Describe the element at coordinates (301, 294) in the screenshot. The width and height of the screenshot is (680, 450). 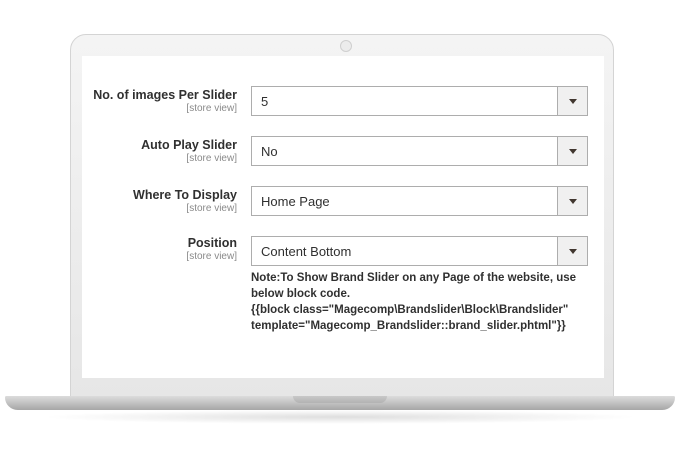
I see `note-line: below block code.` at that location.